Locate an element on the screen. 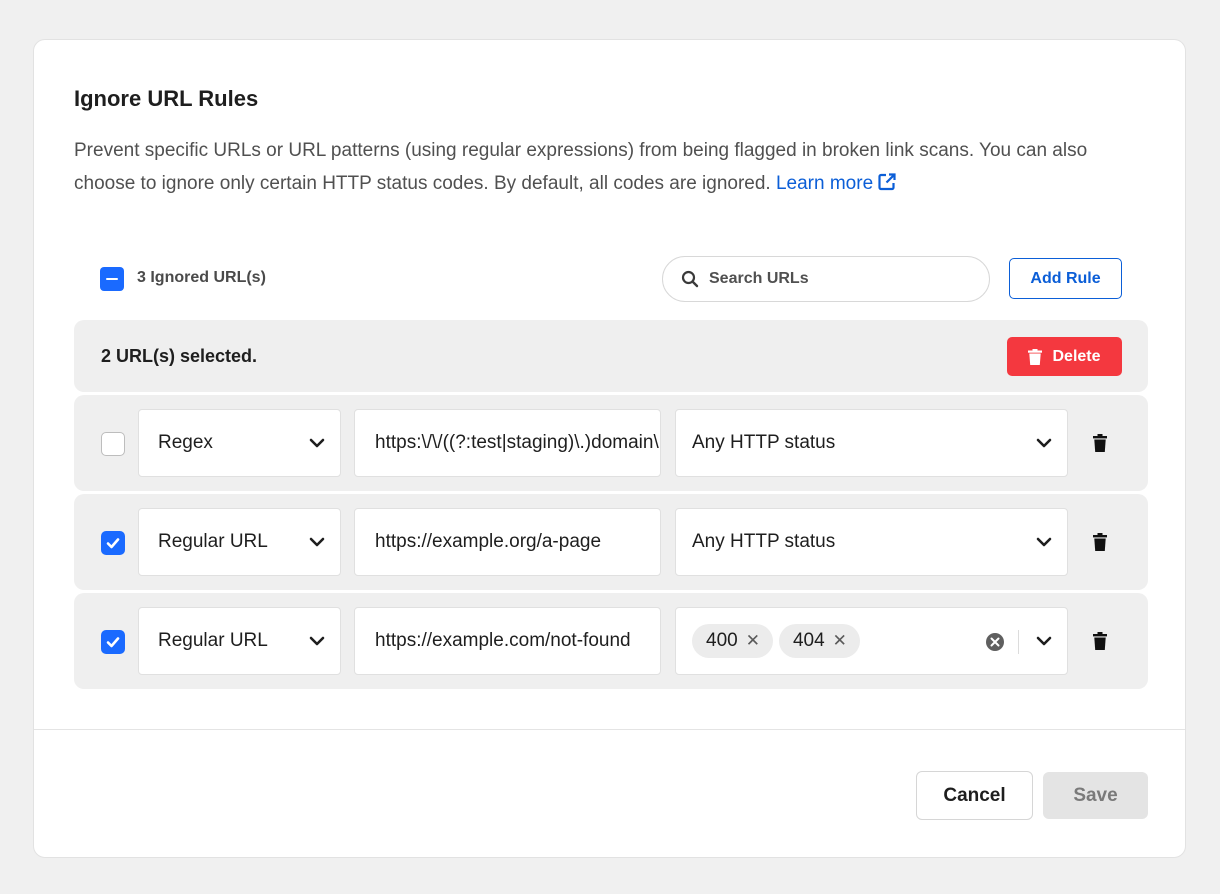 The width and height of the screenshot is (1220, 894). dialog-title: Ignore URL Rules is located at coordinates (166, 98).